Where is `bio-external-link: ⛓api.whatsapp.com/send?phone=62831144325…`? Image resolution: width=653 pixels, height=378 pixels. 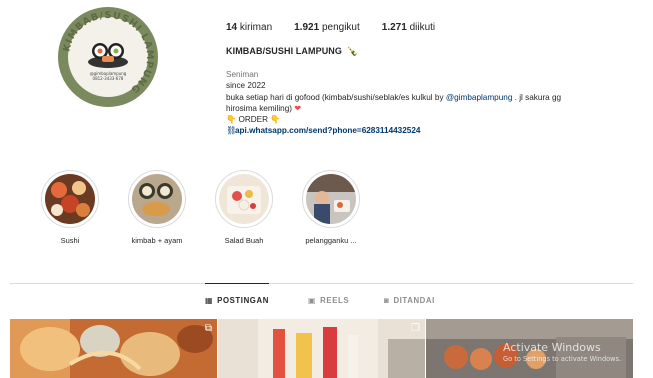
bio-external-link: ⛓api.whatsapp.com/send?phone=62831144325… is located at coordinates (428, 130).